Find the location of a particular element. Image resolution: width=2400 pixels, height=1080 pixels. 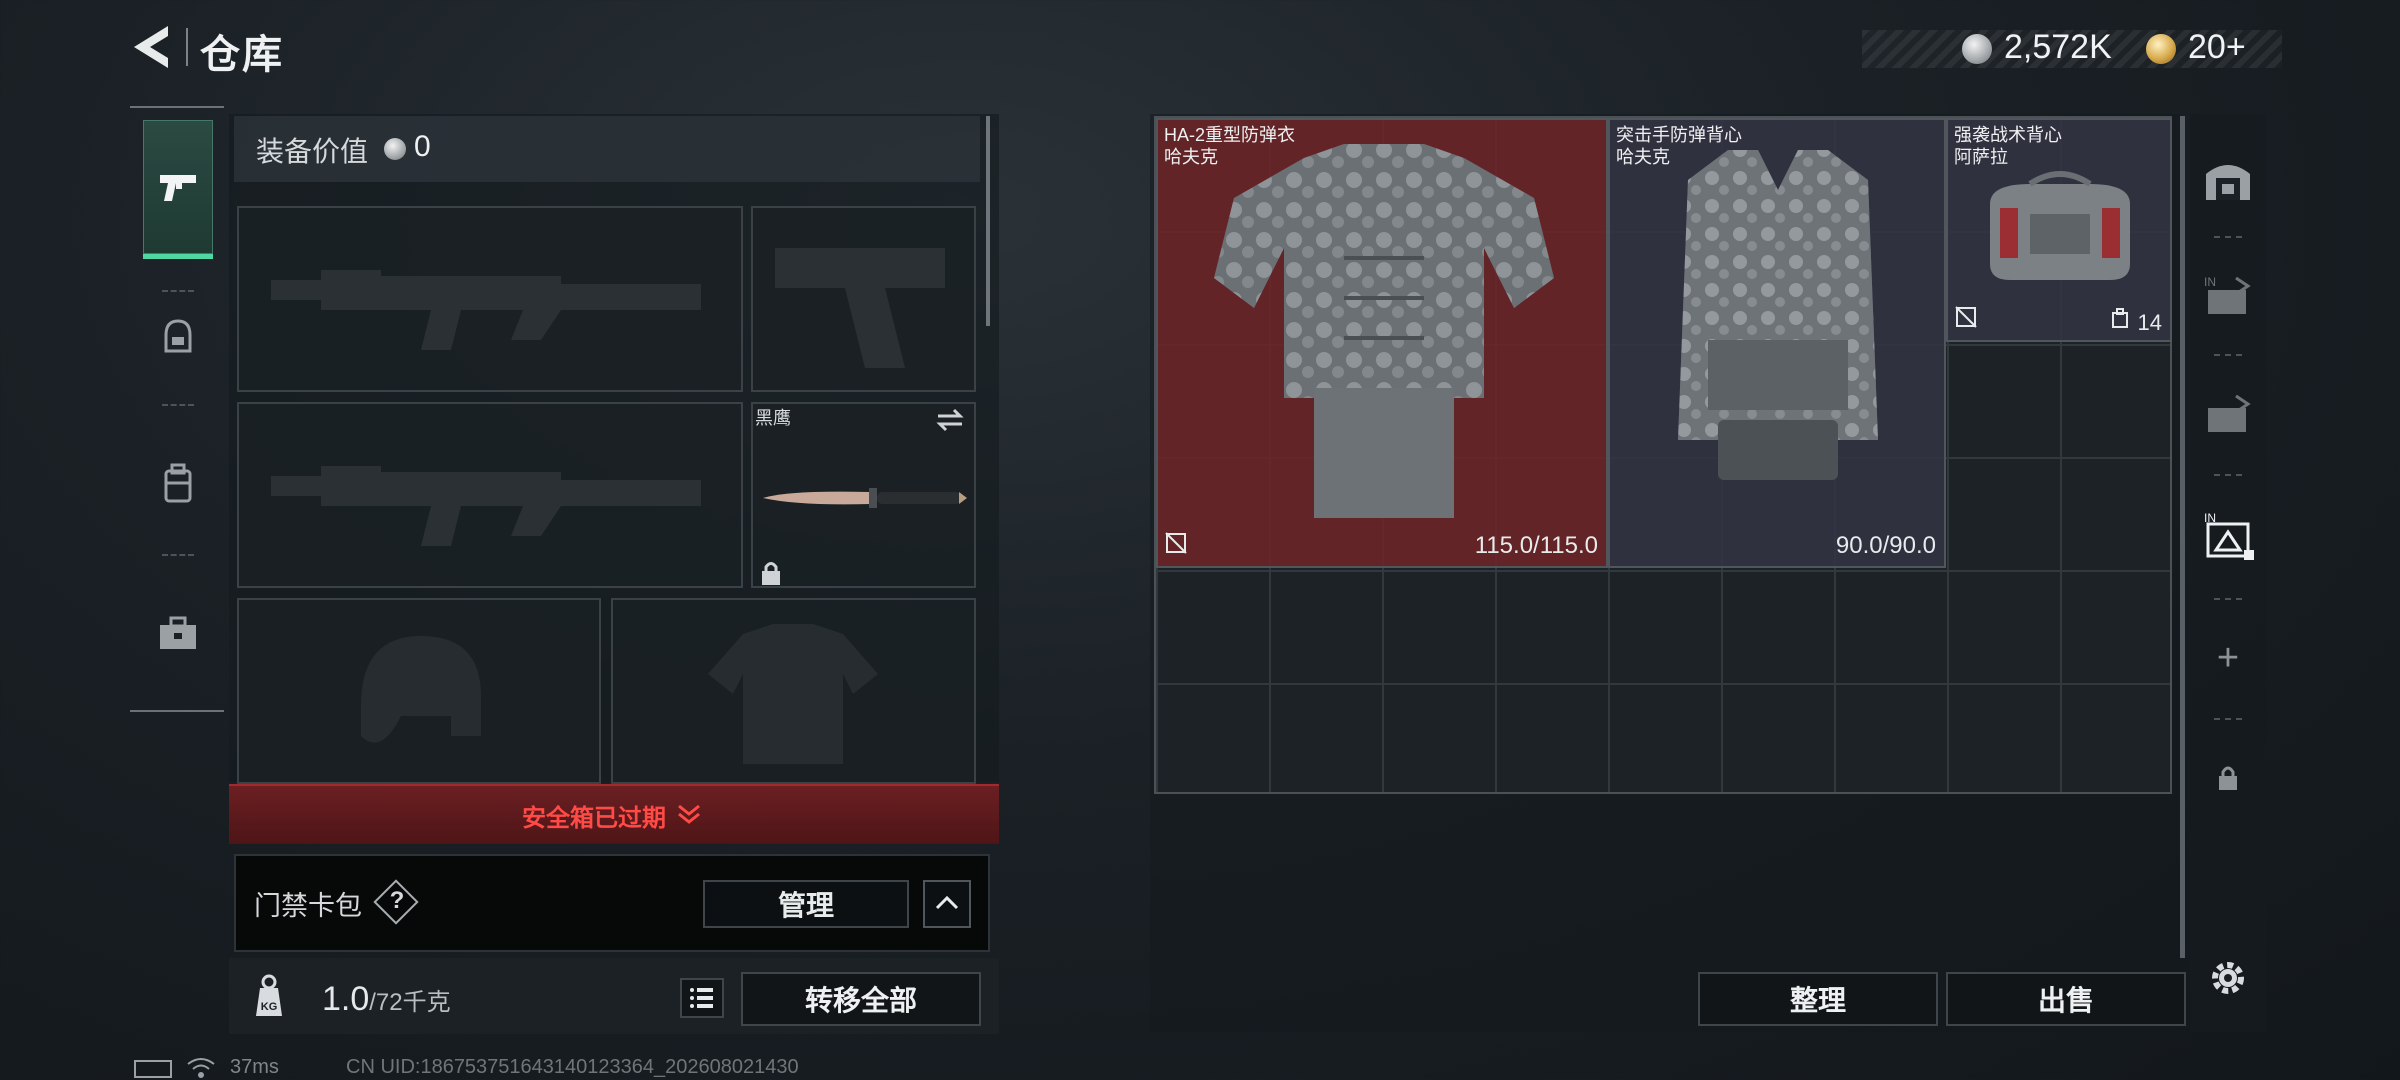

list-view-button is located at coordinates (702, 998).